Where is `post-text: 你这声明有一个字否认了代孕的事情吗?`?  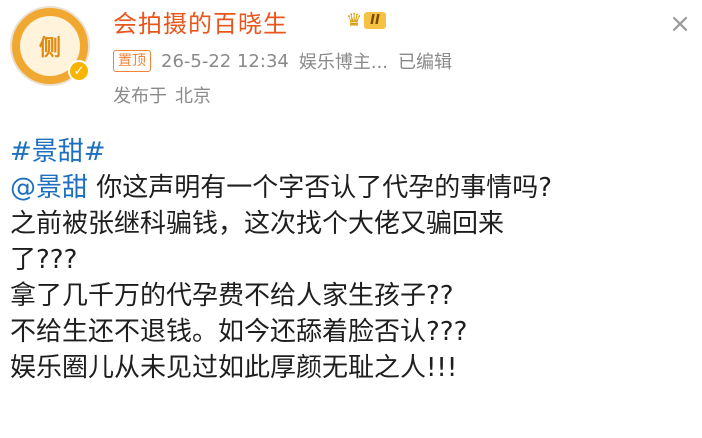
post-text: 你这声明有一个字否认了代孕的事情吗? is located at coordinates (320, 188).